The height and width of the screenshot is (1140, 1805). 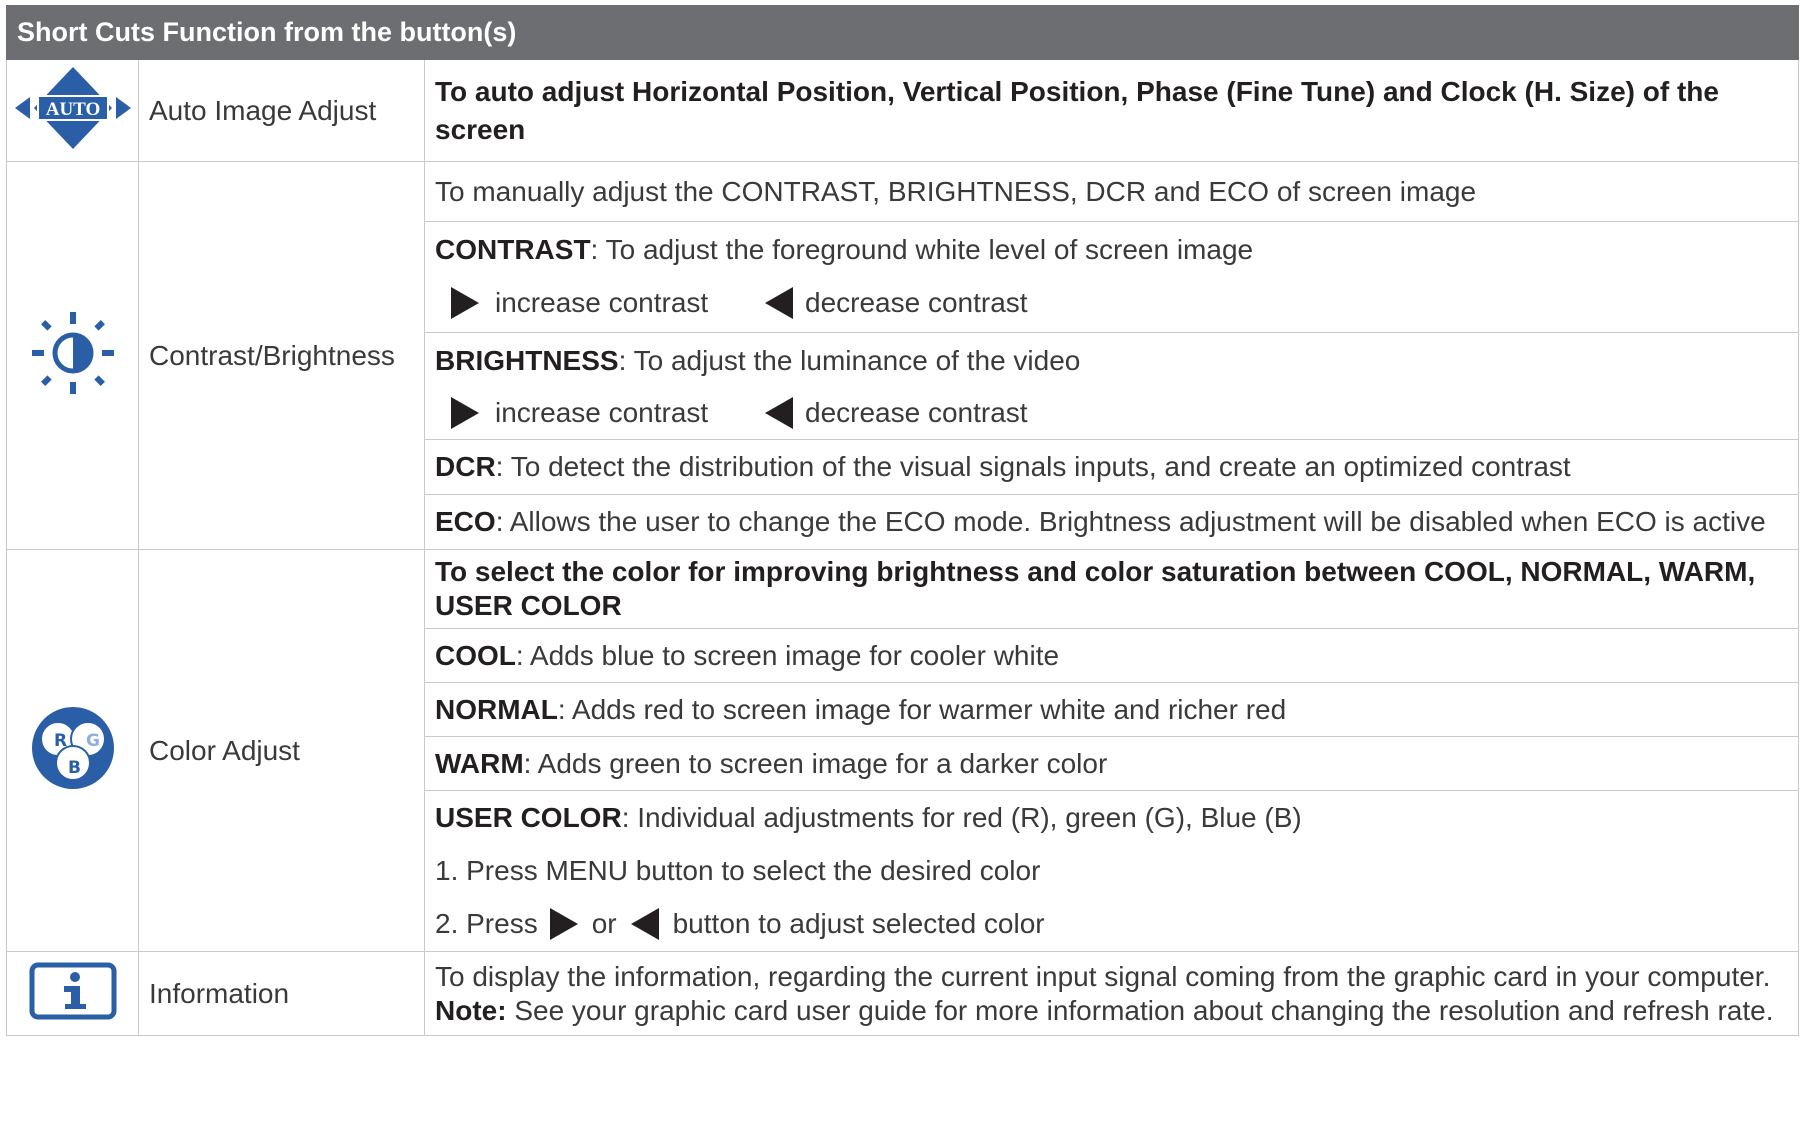 What do you see at coordinates (528, 817) in the screenshot?
I see `user-color-key: USER COLOR` at bounding box center [528, 817].